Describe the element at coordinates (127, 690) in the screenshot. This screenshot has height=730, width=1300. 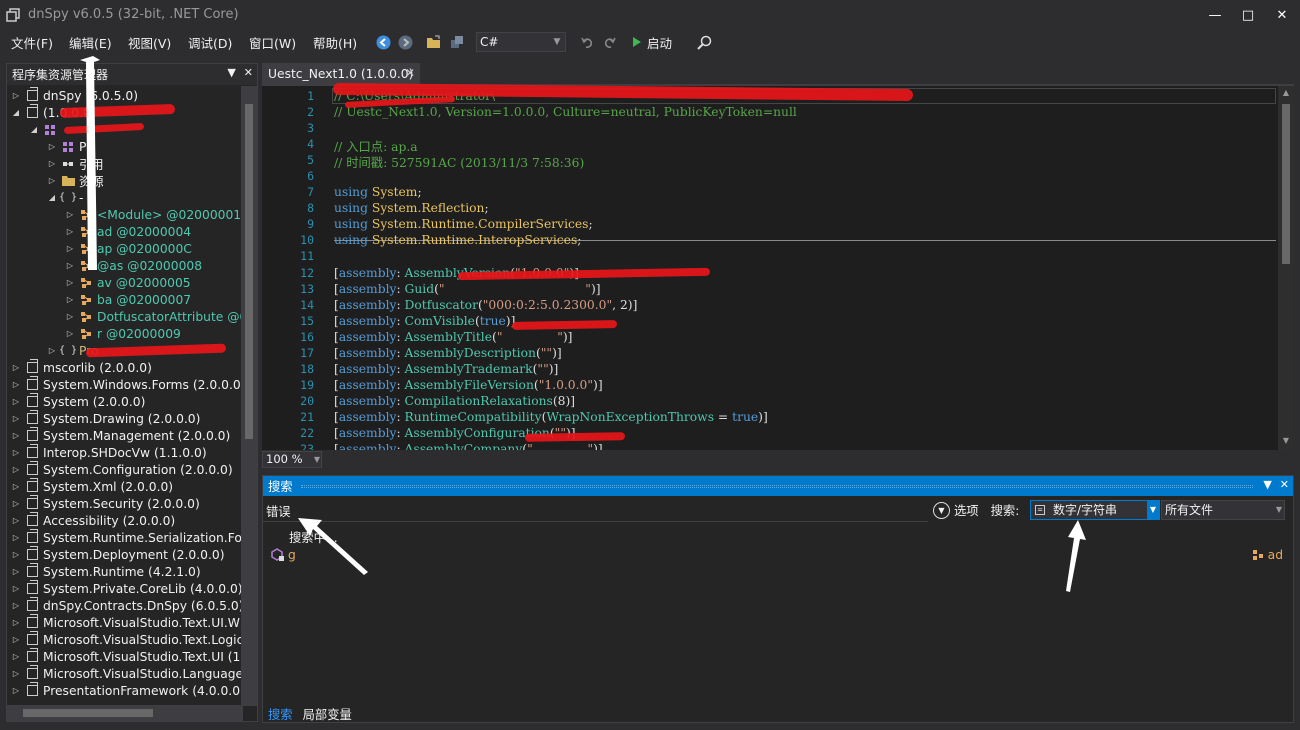
I see `tree-item: ▷ PresentationFramework (4.0.0.0)` at that location.